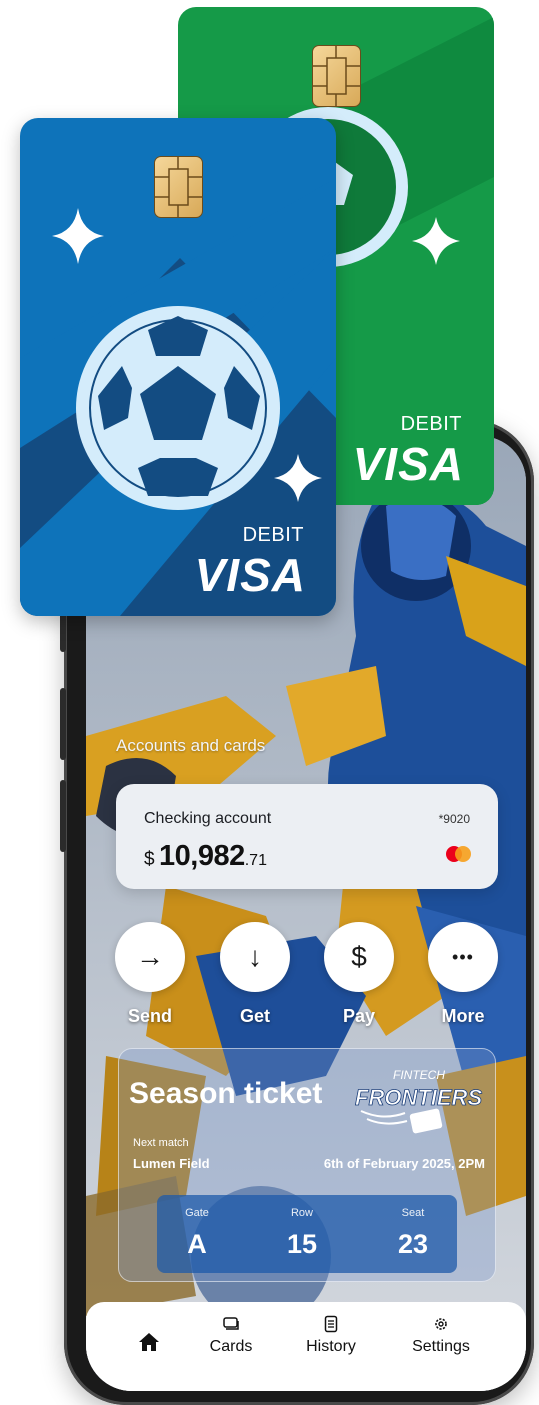  What do you see at coordinates (197, 1244) in the screenshot?
I see `gate-value: A` at bounding box center [197, 1244].